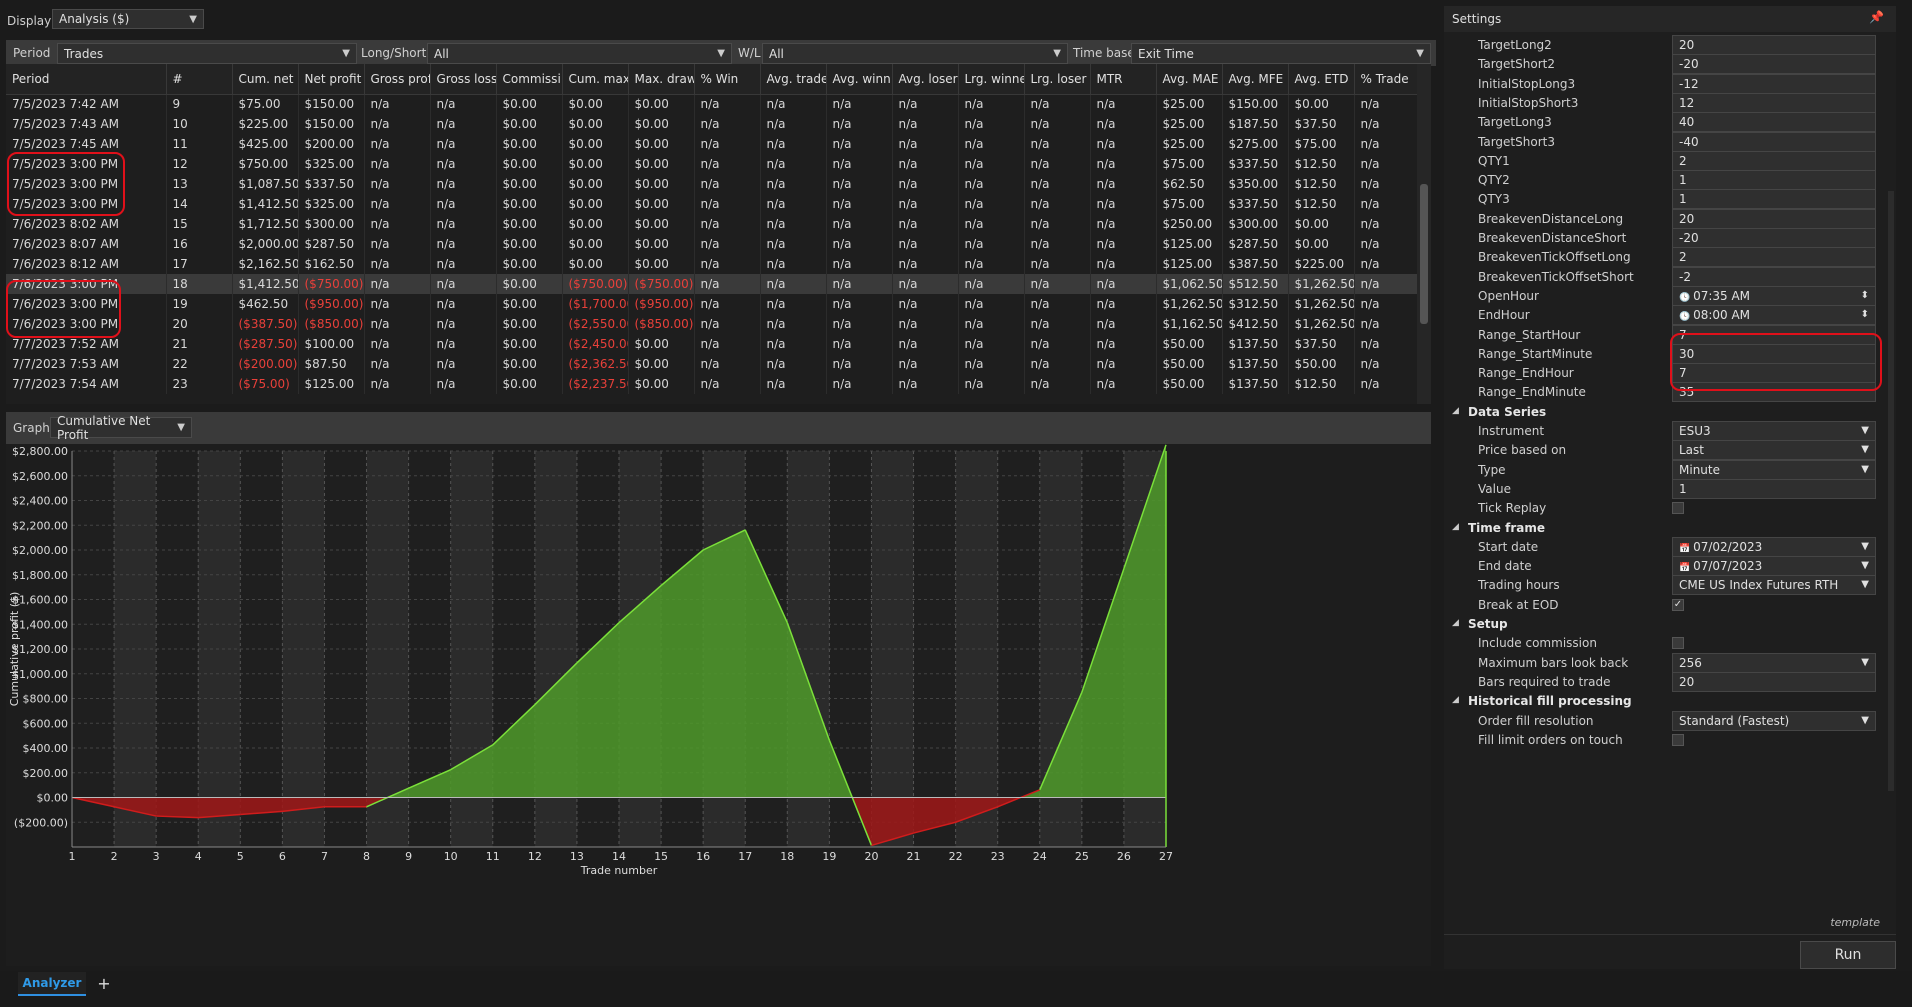 The height and width of the screenshot is (1007, 1912). What do you see at coordinates (265, 79) in the screenshot?
I see `column-header: Cum. net p` at bounding box center [265, 79].